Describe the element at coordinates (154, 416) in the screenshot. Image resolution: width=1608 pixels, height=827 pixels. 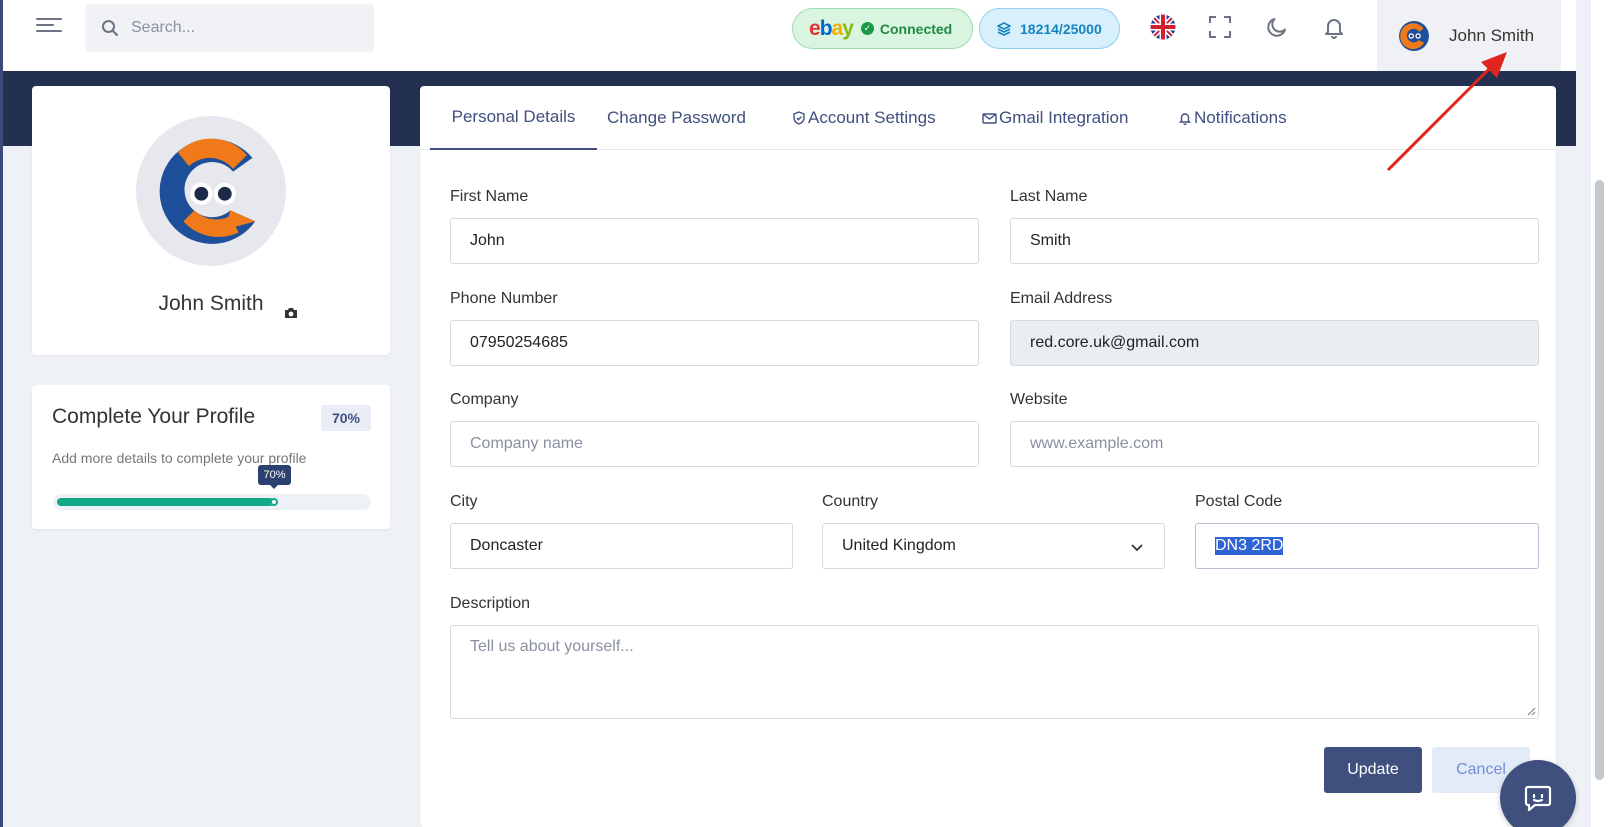
I see `completion-title: Complete Your Profile` at that location.